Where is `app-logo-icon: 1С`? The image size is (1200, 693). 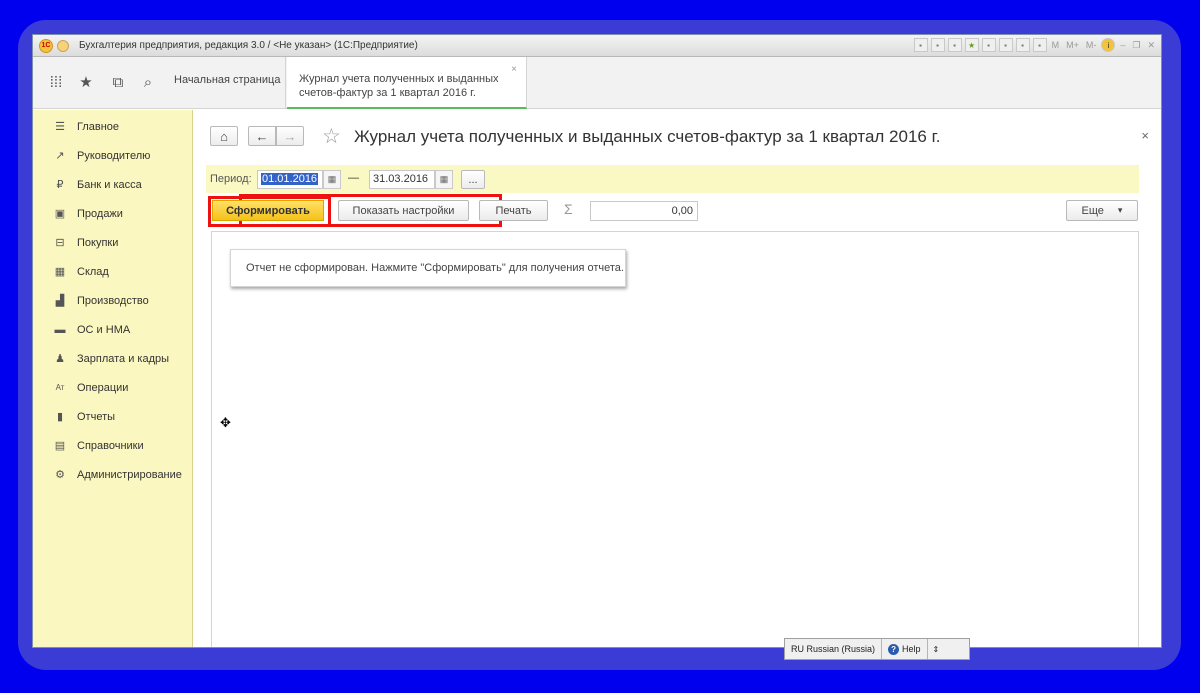 app-logo-icon: 1С is located at coordinates (46, 45).